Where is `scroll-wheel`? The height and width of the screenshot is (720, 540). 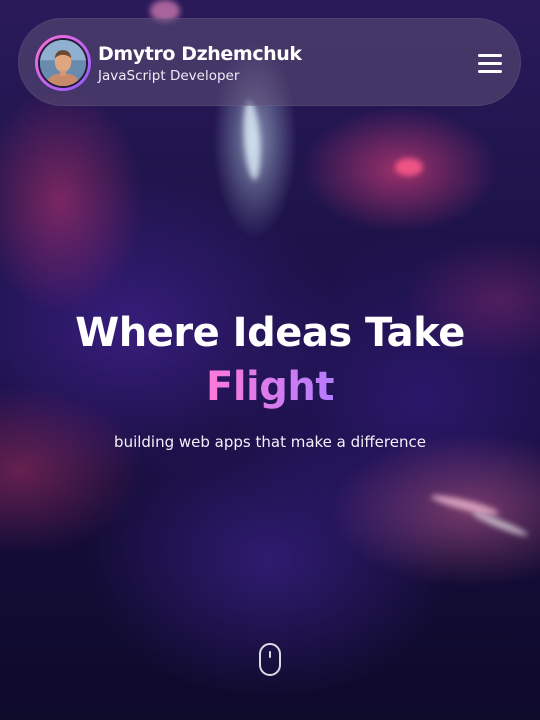
scroll-wheel is located at coordinates (270, 654).